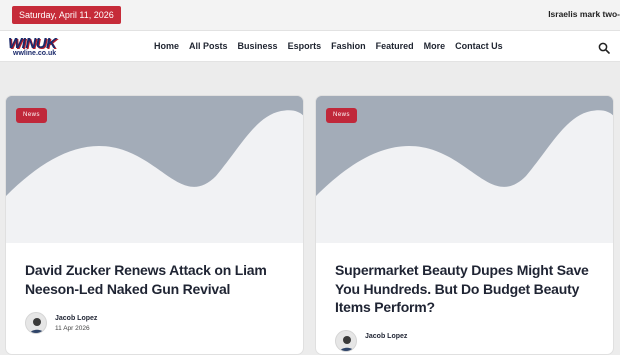 Image resolution: width=620 pixels, height=355 pixels. I want to click on nav-esports: Esports, so click(305, 46).